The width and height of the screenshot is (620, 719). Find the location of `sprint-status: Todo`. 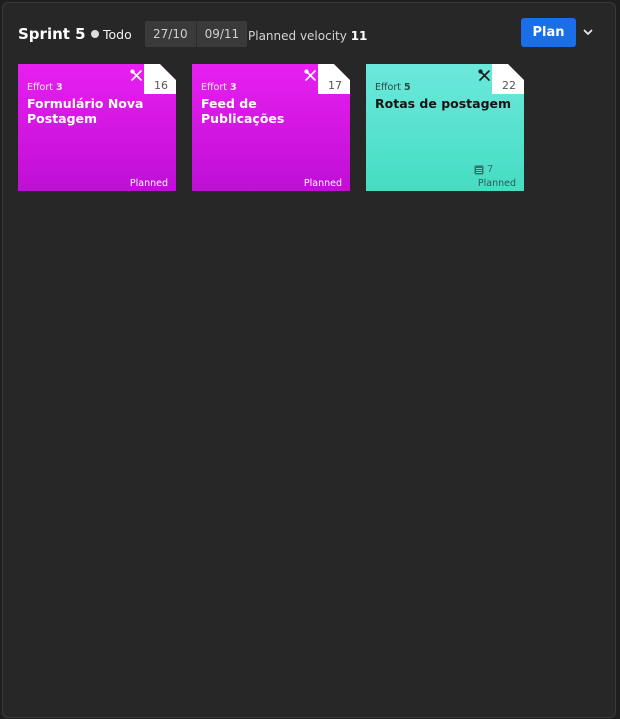

sprint-status: Todo is located at coordinates (111, 35).